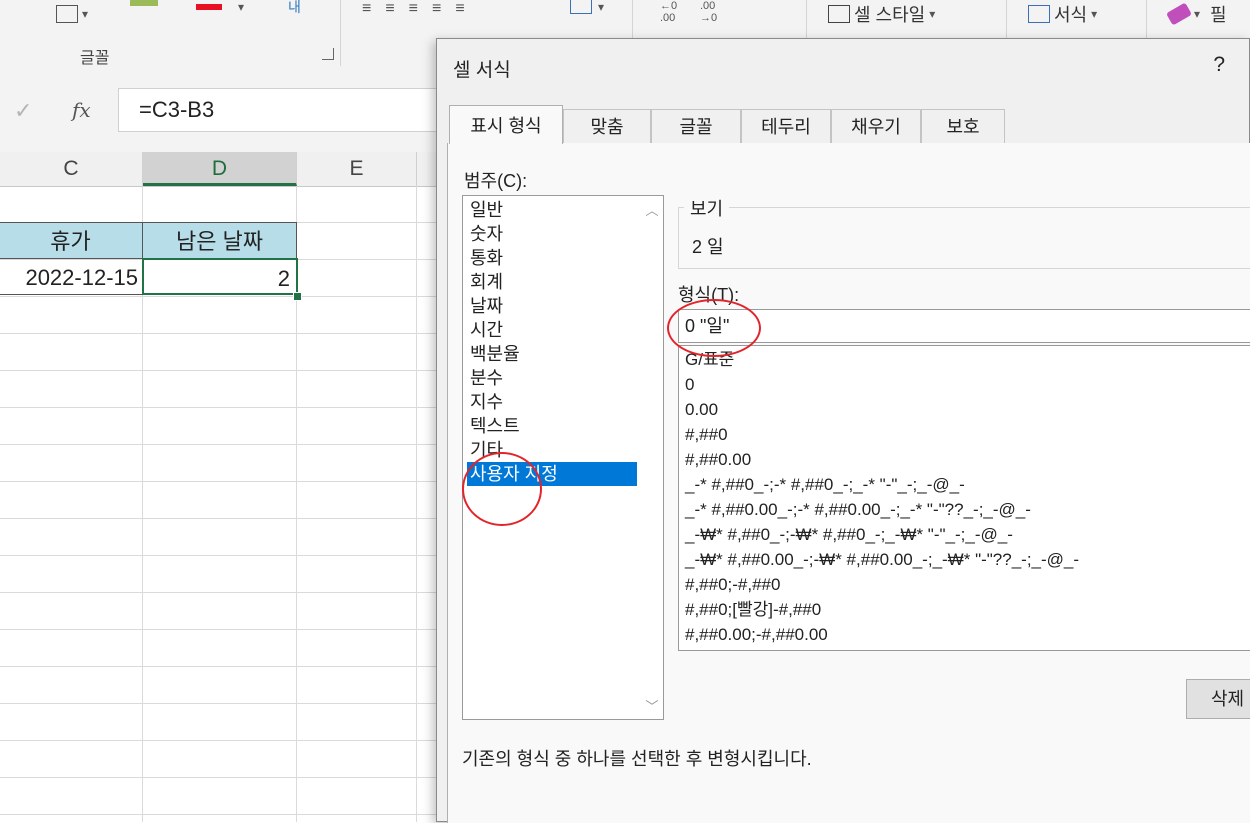 The width and height of the screenshot is (1250, 823). Describe the element at coordinates (59, 110) in the screenshot. I see `formula-controls: ✓ fx` at that location.